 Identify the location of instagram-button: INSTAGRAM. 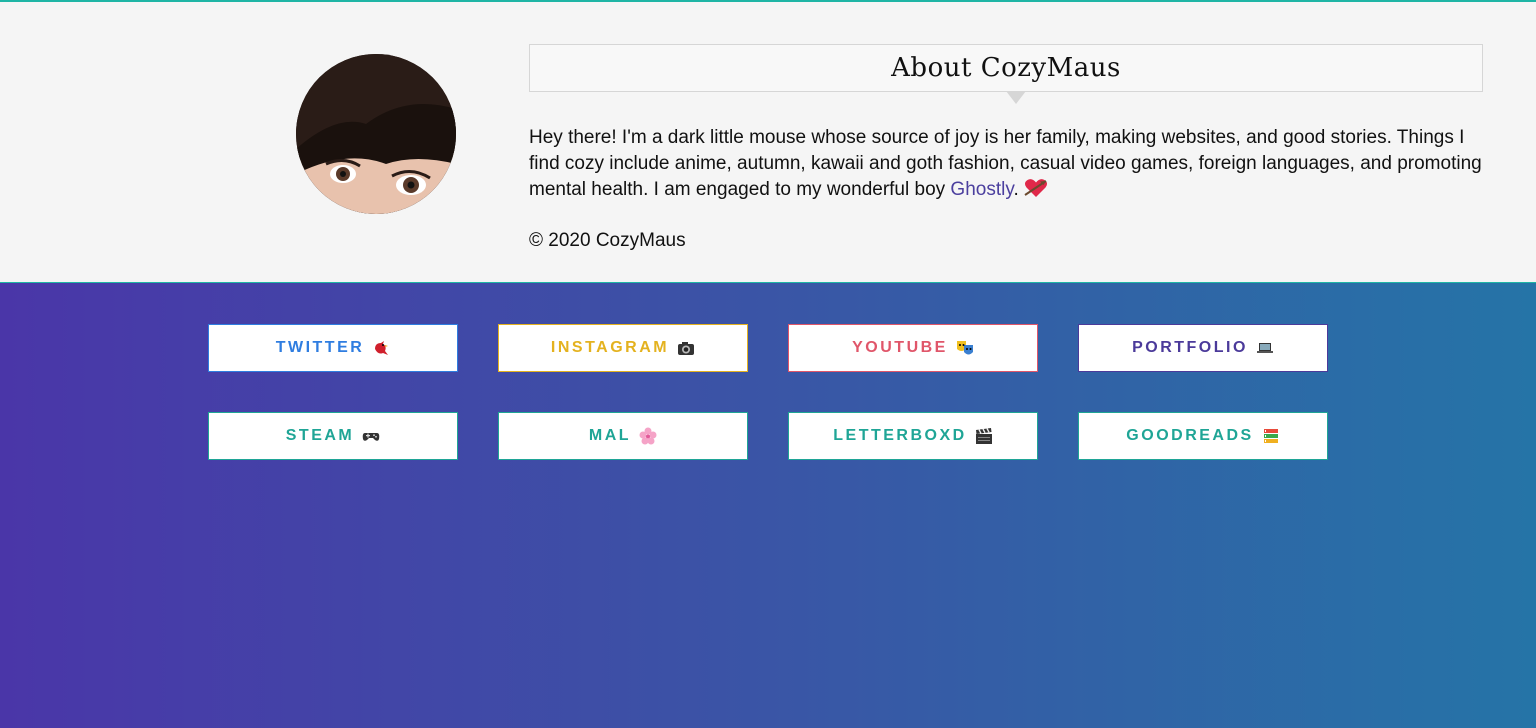
(623, 348).